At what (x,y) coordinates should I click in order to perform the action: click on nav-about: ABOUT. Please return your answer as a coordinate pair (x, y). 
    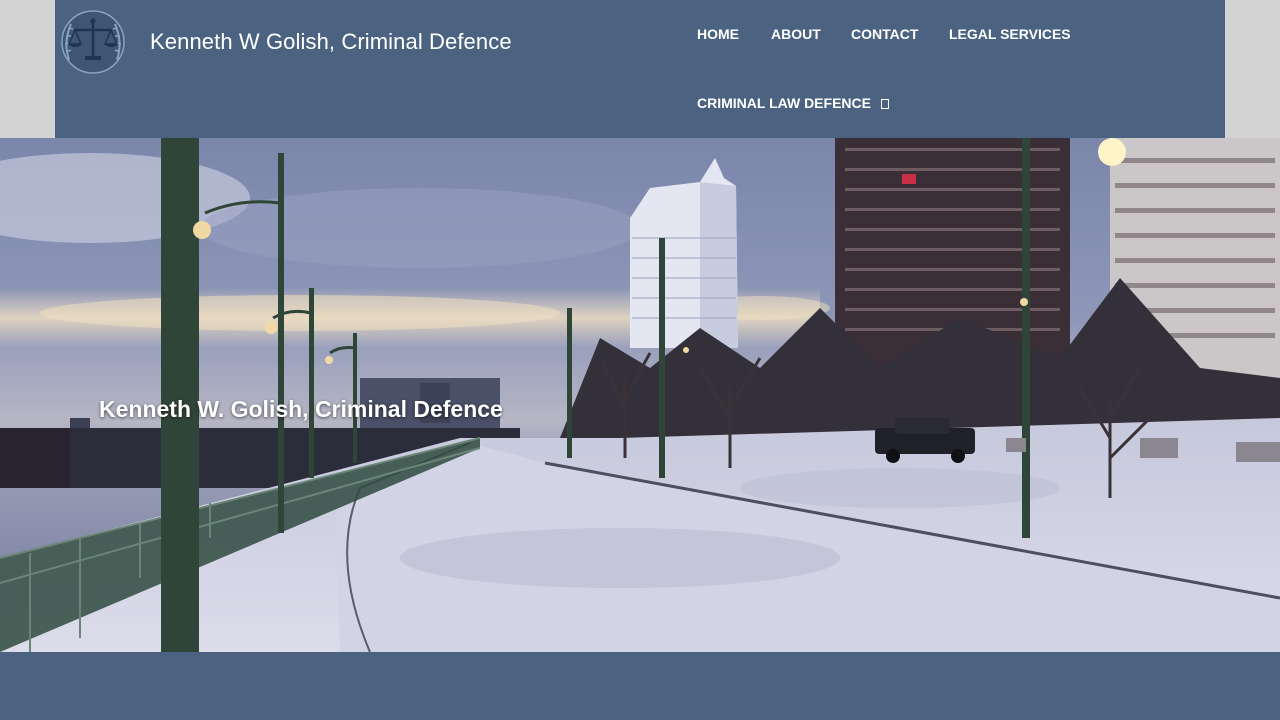
    Looking at the image, I should click on (796, 34).